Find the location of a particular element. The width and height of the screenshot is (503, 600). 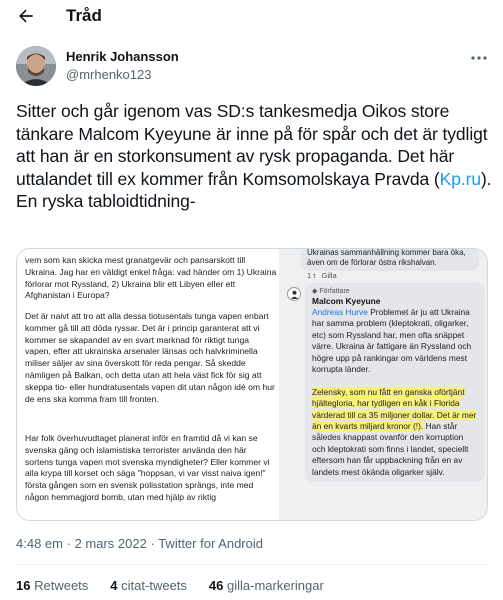

retweets-label: Retweets is located at coordinates (61, 585).